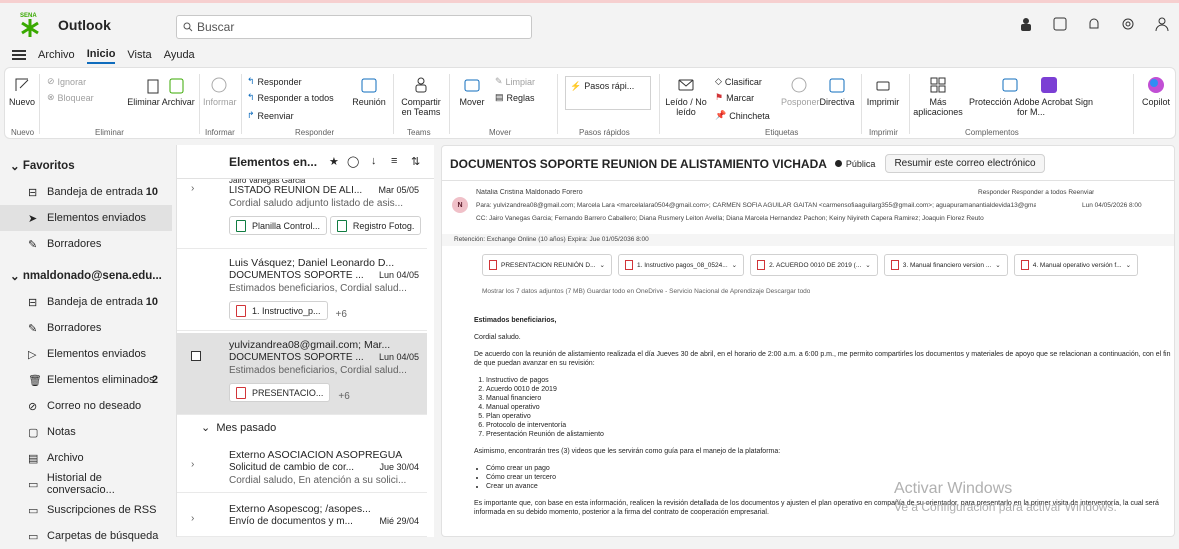  What do you see at coordinates (86, 218) in the screenshot?
I see `fav-sent: ➤ Elementos enviados` at bounding box center [86, 218].